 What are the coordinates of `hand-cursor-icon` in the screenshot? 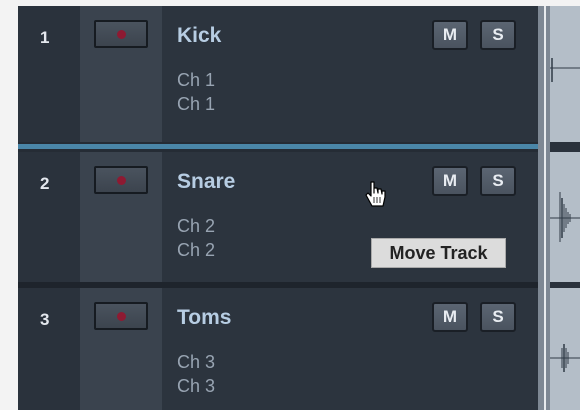 It's located at (375, 194).